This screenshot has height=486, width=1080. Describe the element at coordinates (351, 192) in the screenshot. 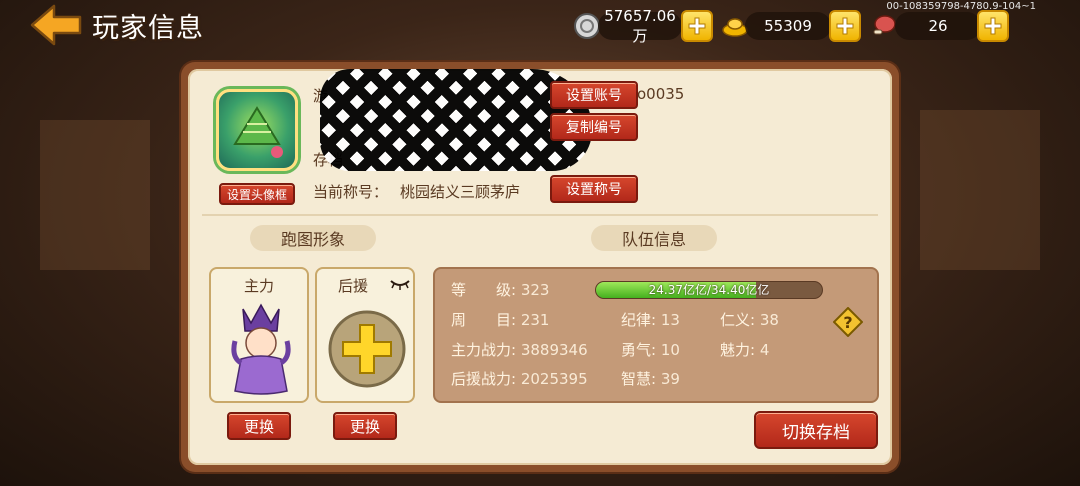

I see `current-title-label: 当前称号：` at that location.